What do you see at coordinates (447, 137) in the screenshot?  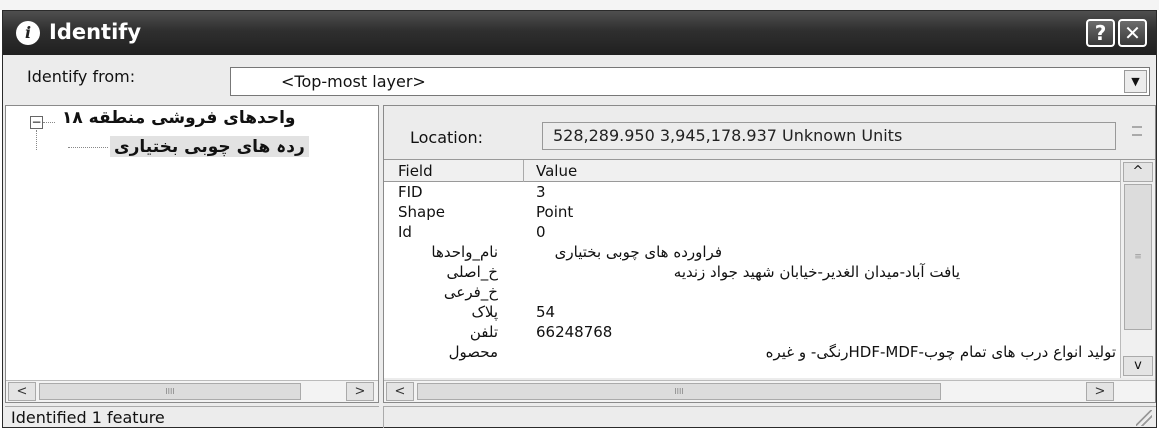 I see `location-label: Location:` at bounding box center [447, 137].